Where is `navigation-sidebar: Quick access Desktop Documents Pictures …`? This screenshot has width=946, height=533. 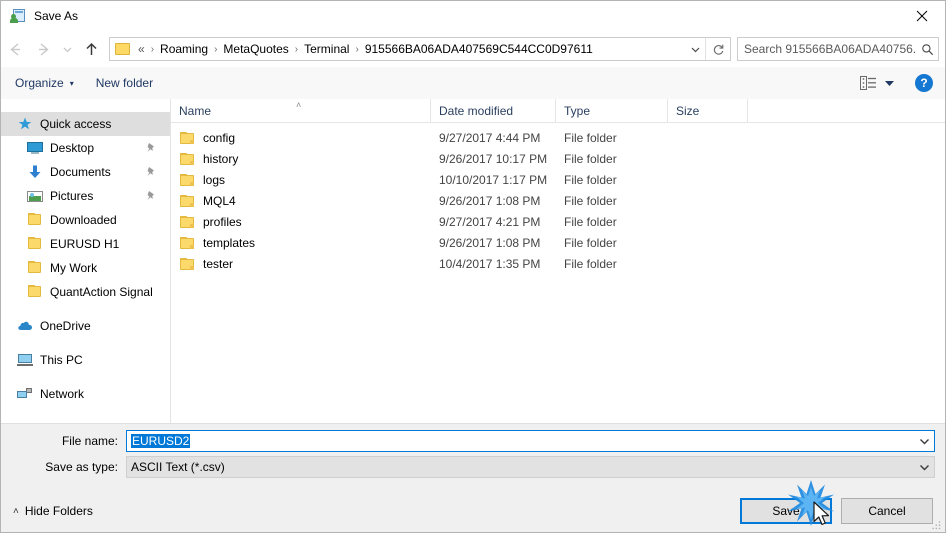 navigation-sidebar: Quick access Desktop Documents Pictures … is located at coordinates (86, 261).